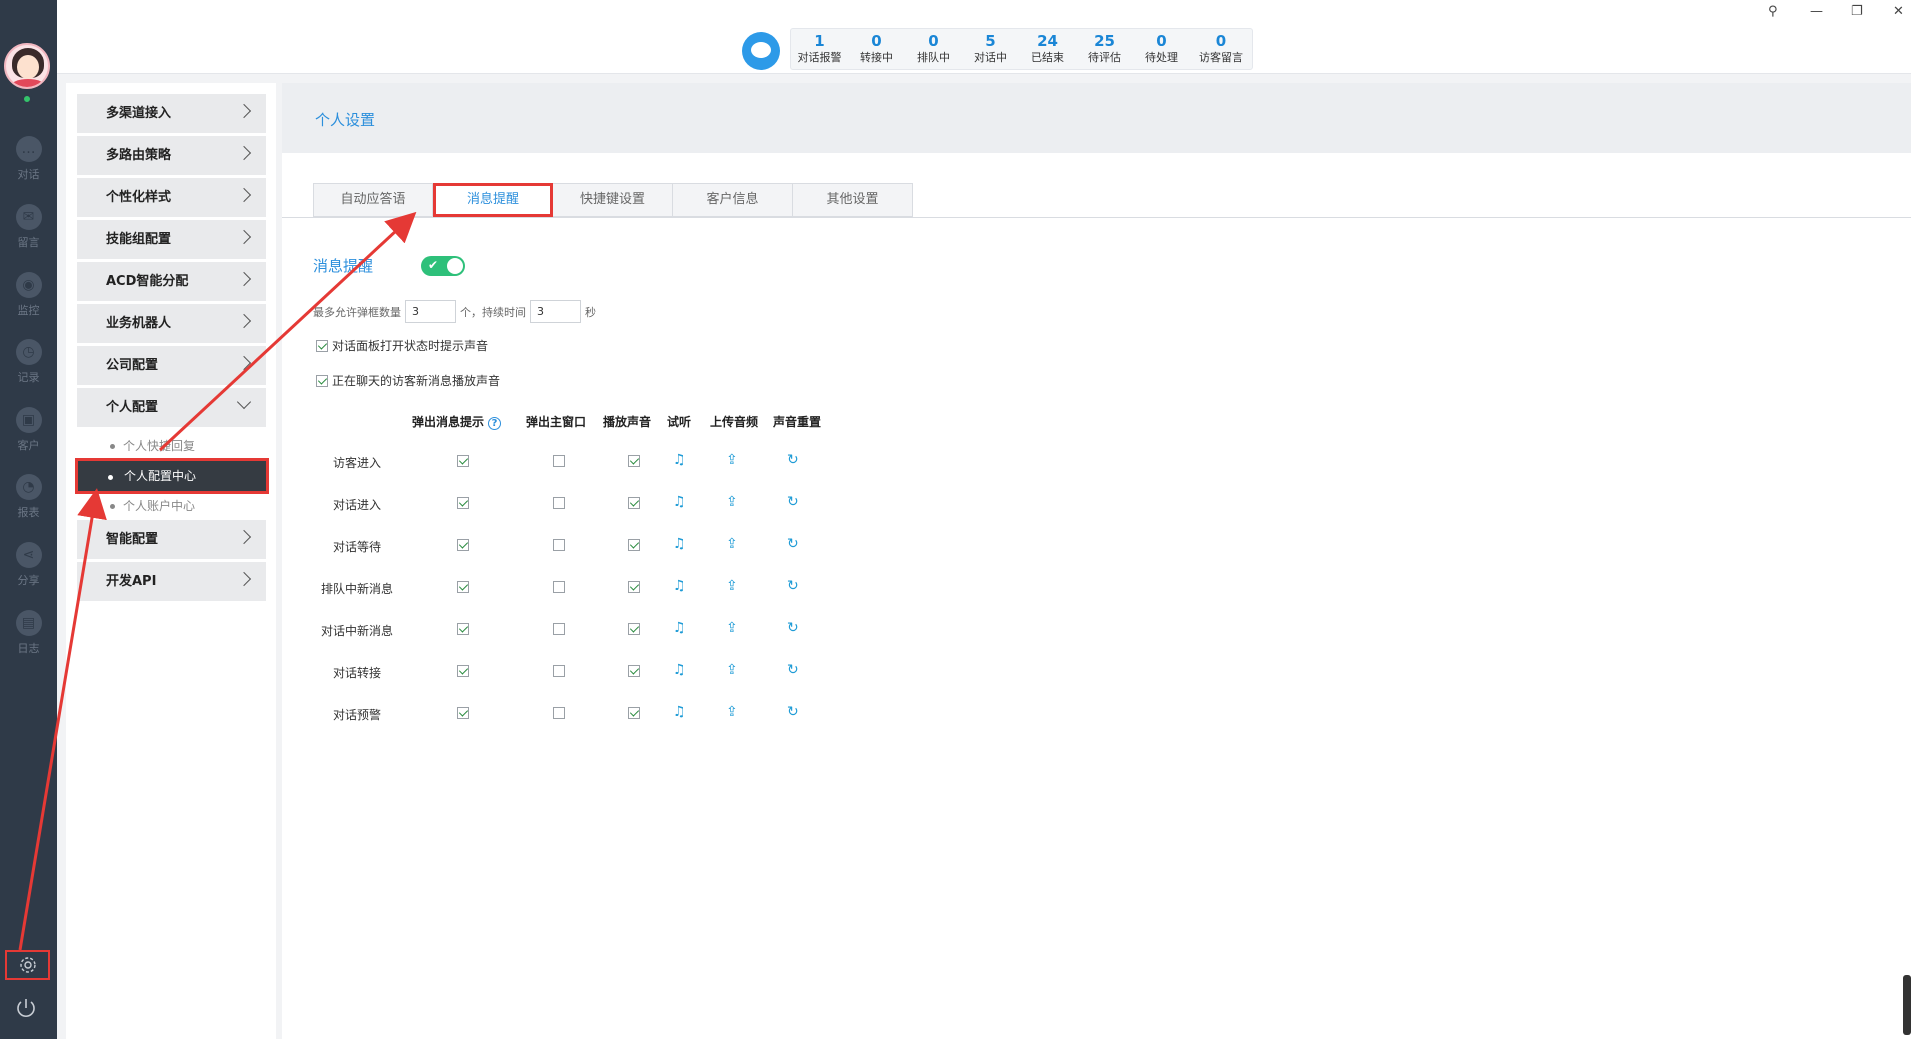 This screenshot has width=1911, height=1039. I want to click on duration-input: 3, so click(555, 311).